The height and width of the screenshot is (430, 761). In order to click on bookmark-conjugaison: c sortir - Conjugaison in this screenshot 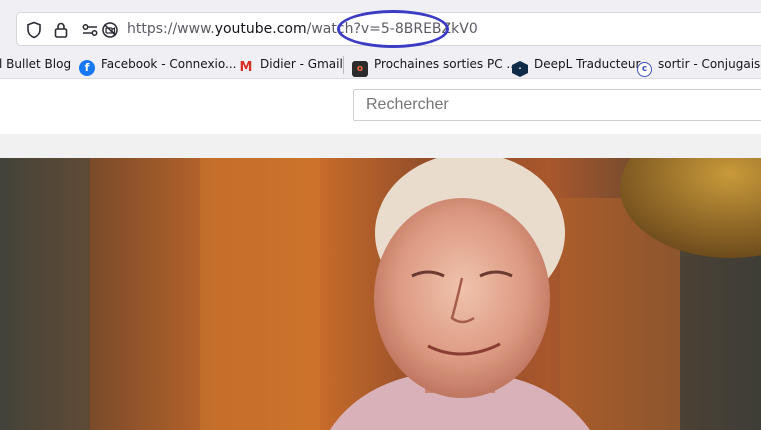, I will do `click(699, 64)`.